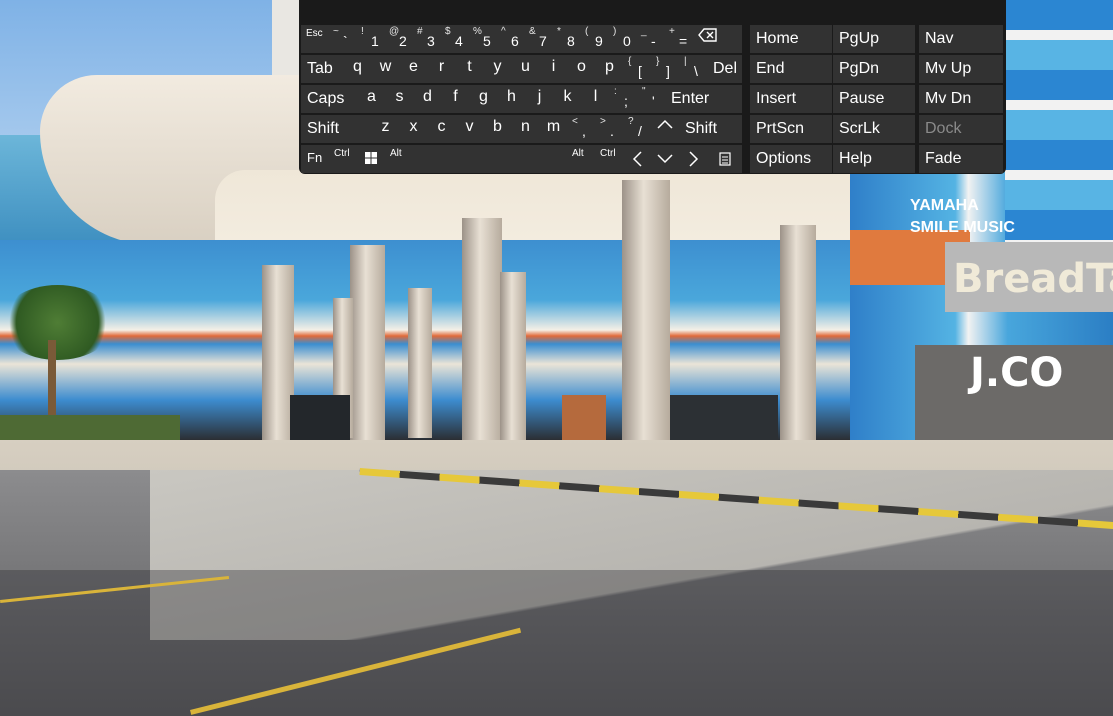 The height and width of the screenshot is (716, 1113). I want to click on key-v: v, so click(469, 129).